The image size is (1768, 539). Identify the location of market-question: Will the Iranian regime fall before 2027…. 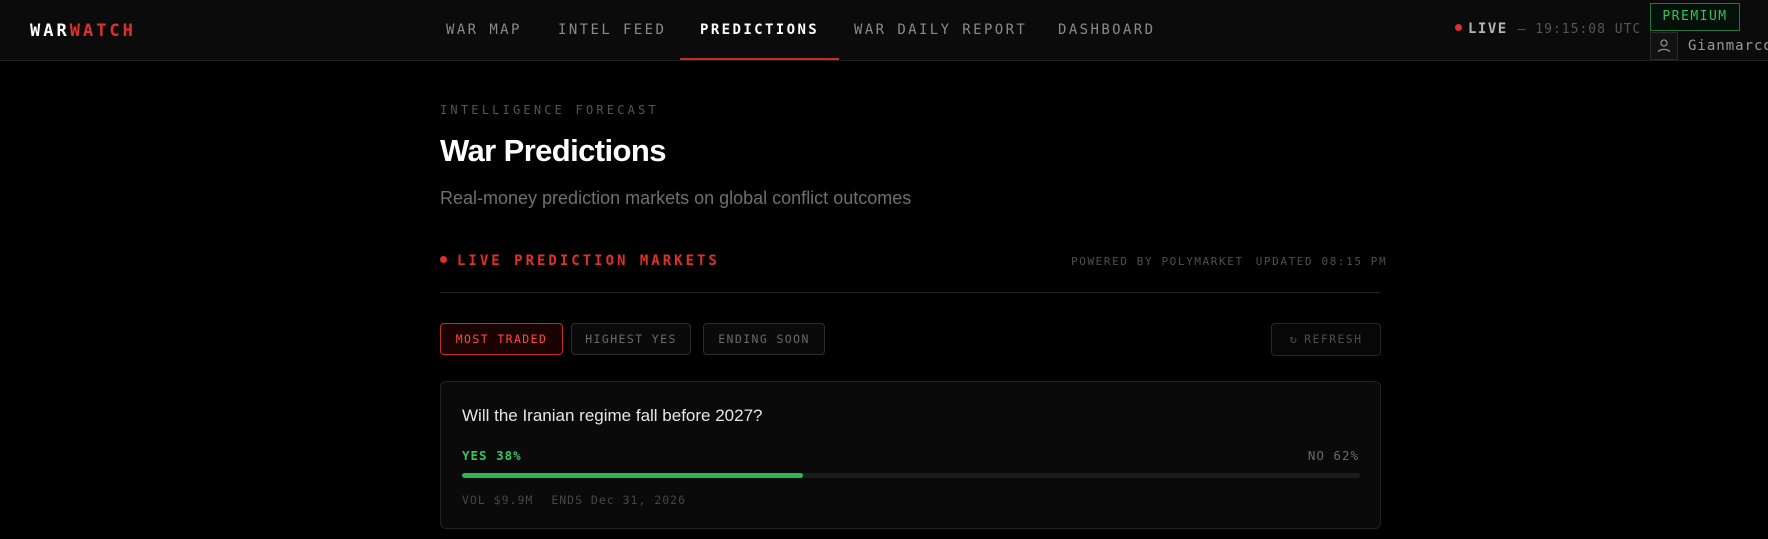
(612, 415).